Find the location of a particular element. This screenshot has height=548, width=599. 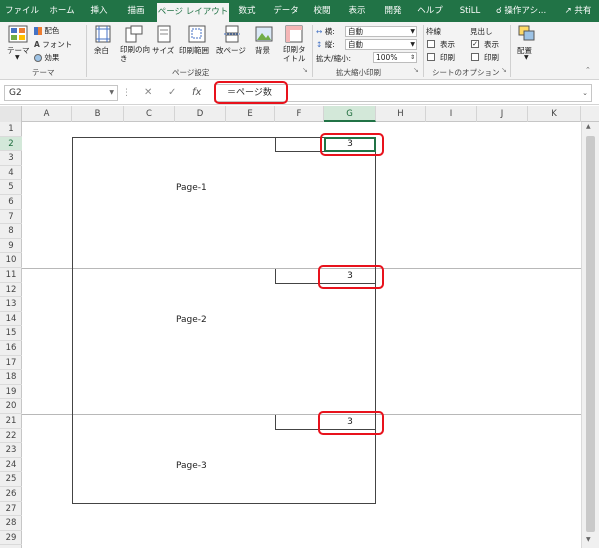

column-header-c: C is located at coordinates (149, 114).